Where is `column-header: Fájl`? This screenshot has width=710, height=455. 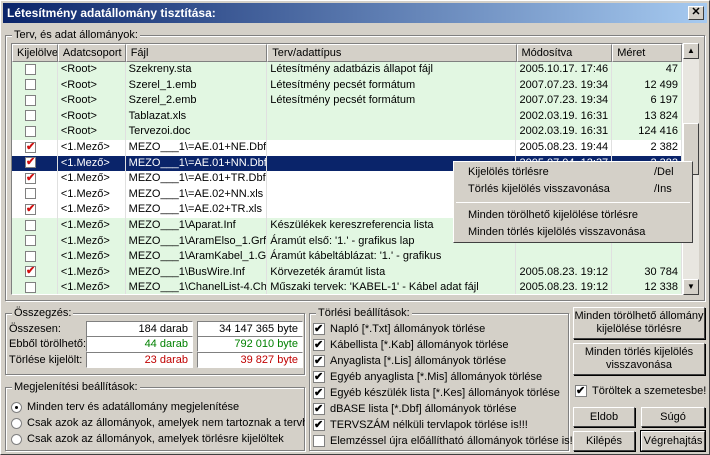
column-header: Fájl is located at coordinates (196, 53).